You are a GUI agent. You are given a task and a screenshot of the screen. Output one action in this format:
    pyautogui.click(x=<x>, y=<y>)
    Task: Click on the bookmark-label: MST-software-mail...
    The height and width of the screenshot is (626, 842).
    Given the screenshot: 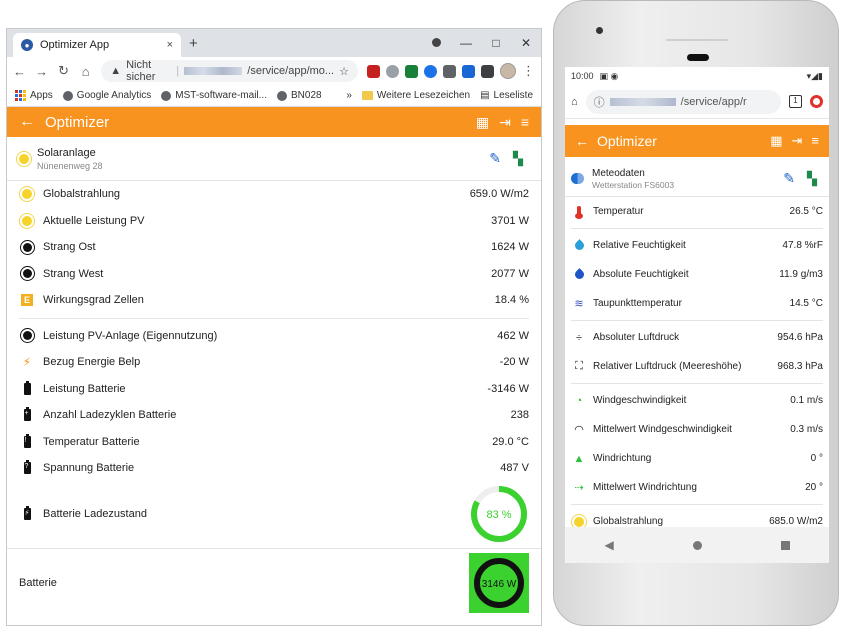 What is the action you would take?
    pyautogui.click(x=221, y=95)
    